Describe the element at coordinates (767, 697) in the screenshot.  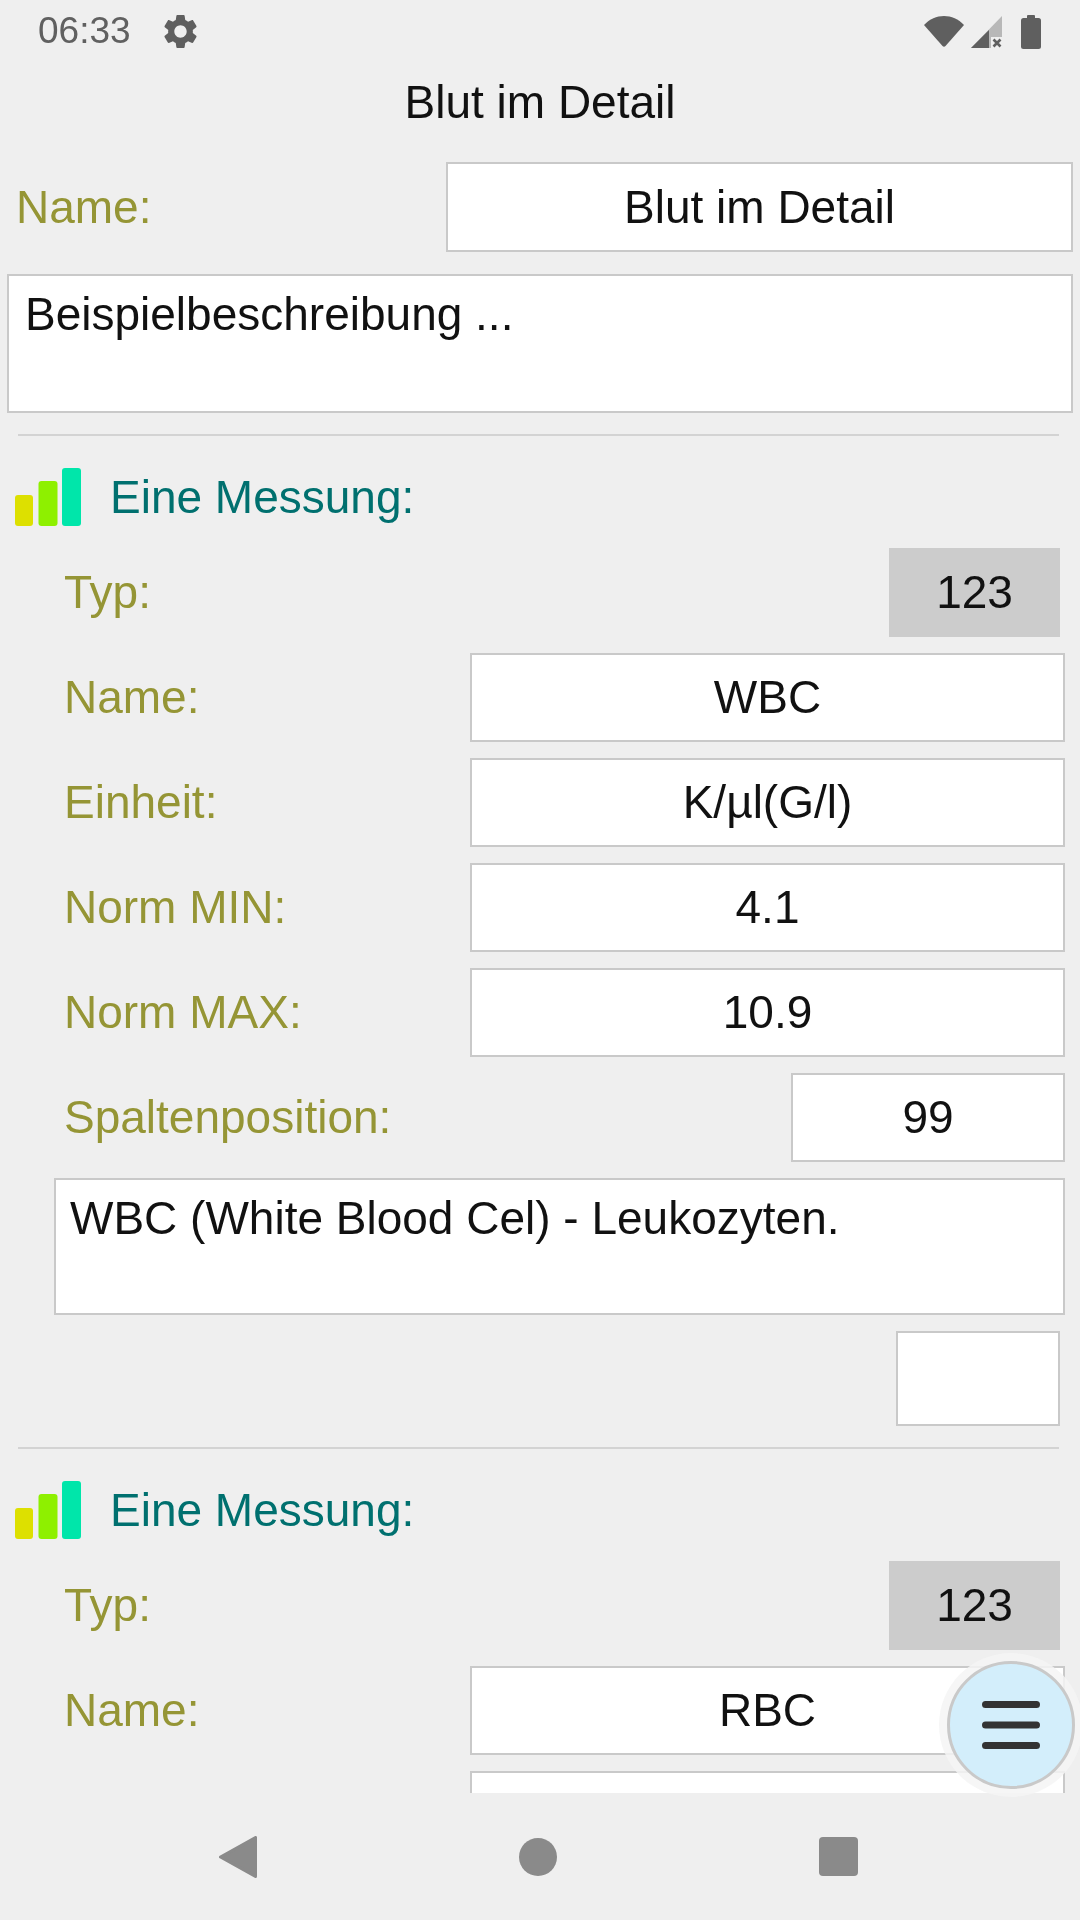
I see `text-field: WBC` at that location.